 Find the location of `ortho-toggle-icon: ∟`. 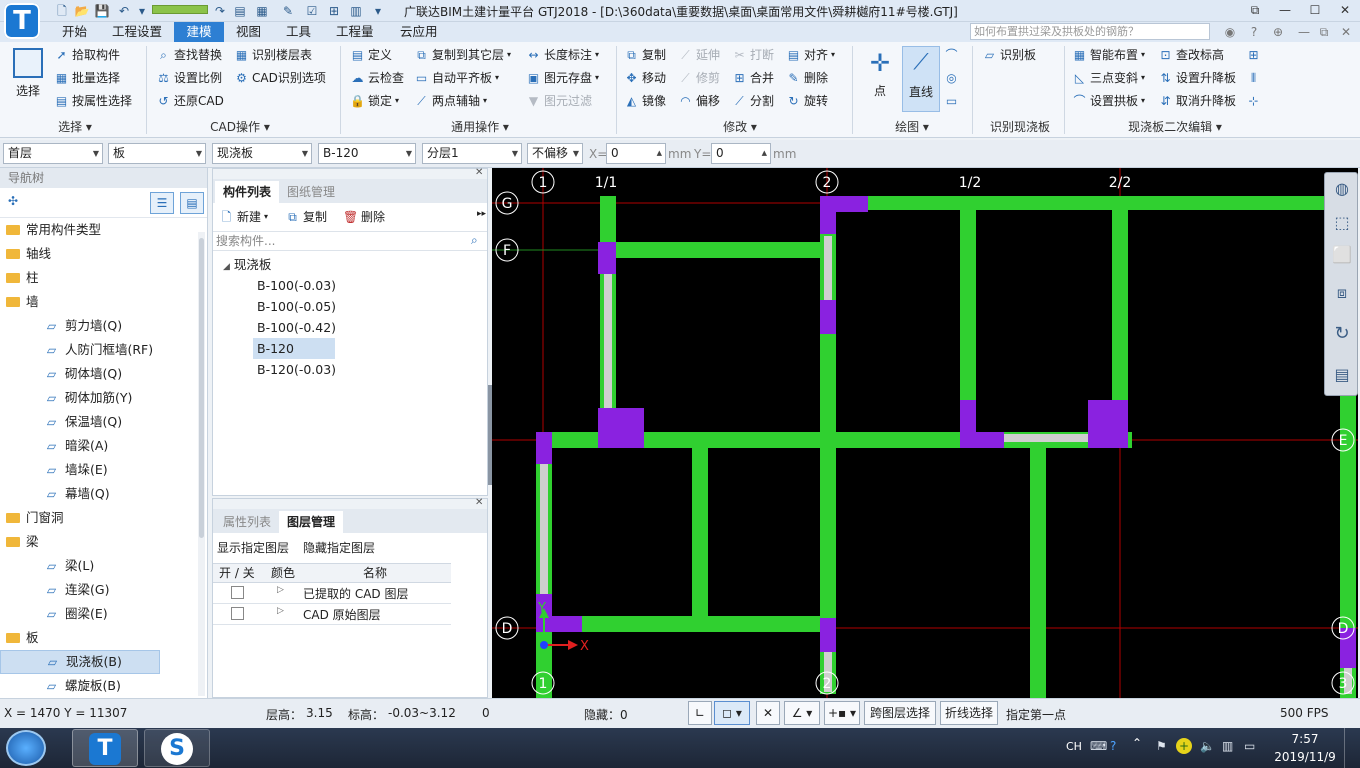

ortho-toggle-icon: ∟ is located at coordinates (700, 713).